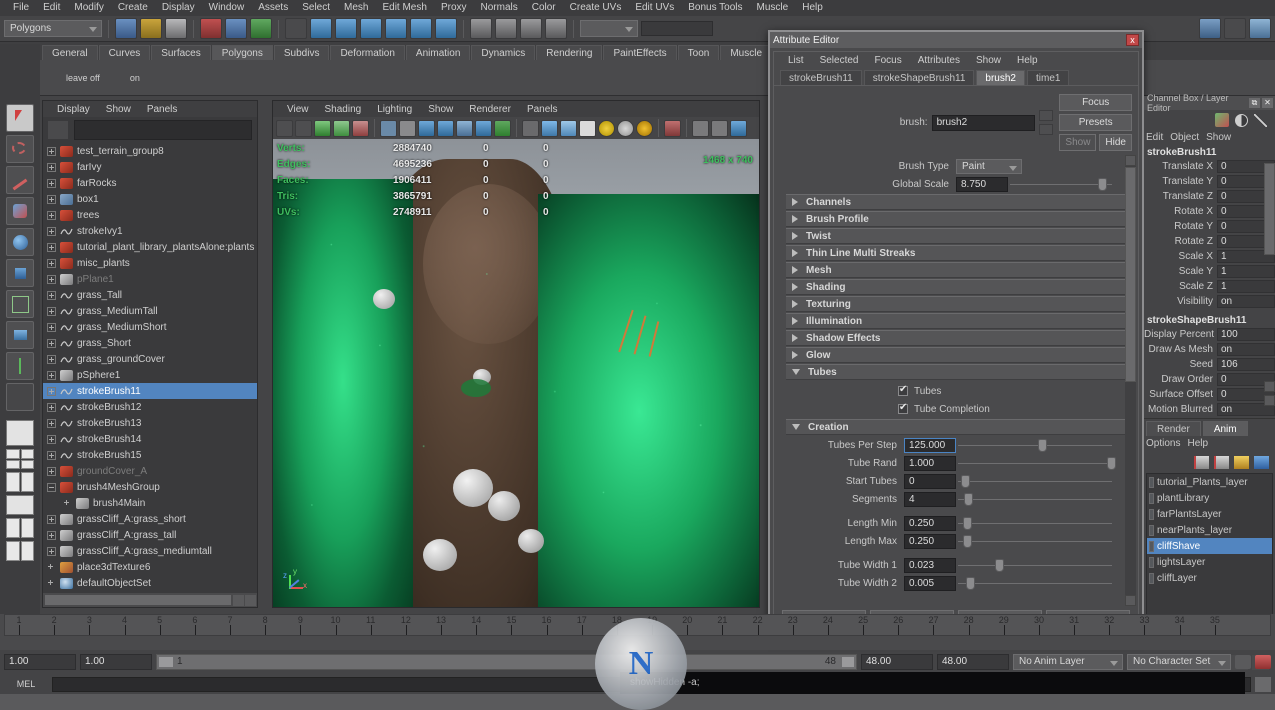 This screenshot has height=710, width=1275. Describe the element at coordinates (746, 52) in the screenshot. I see `shelf-tab-muscle: Muscle` at that location.